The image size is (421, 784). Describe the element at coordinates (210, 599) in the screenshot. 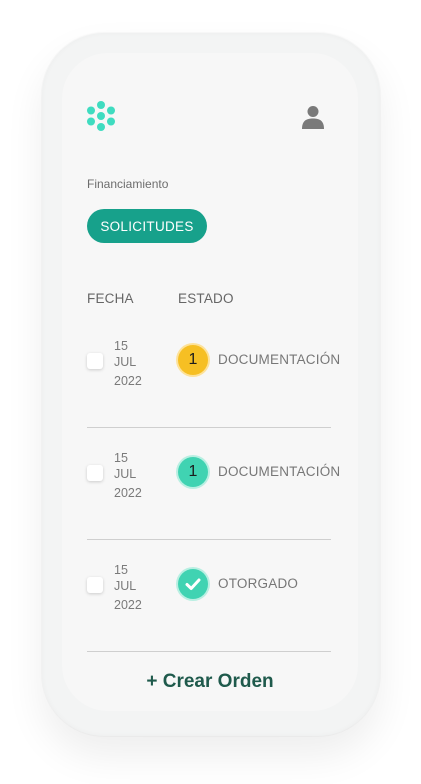

I see `table-row: 15 JUL 2022 OTORGADO` at that location.